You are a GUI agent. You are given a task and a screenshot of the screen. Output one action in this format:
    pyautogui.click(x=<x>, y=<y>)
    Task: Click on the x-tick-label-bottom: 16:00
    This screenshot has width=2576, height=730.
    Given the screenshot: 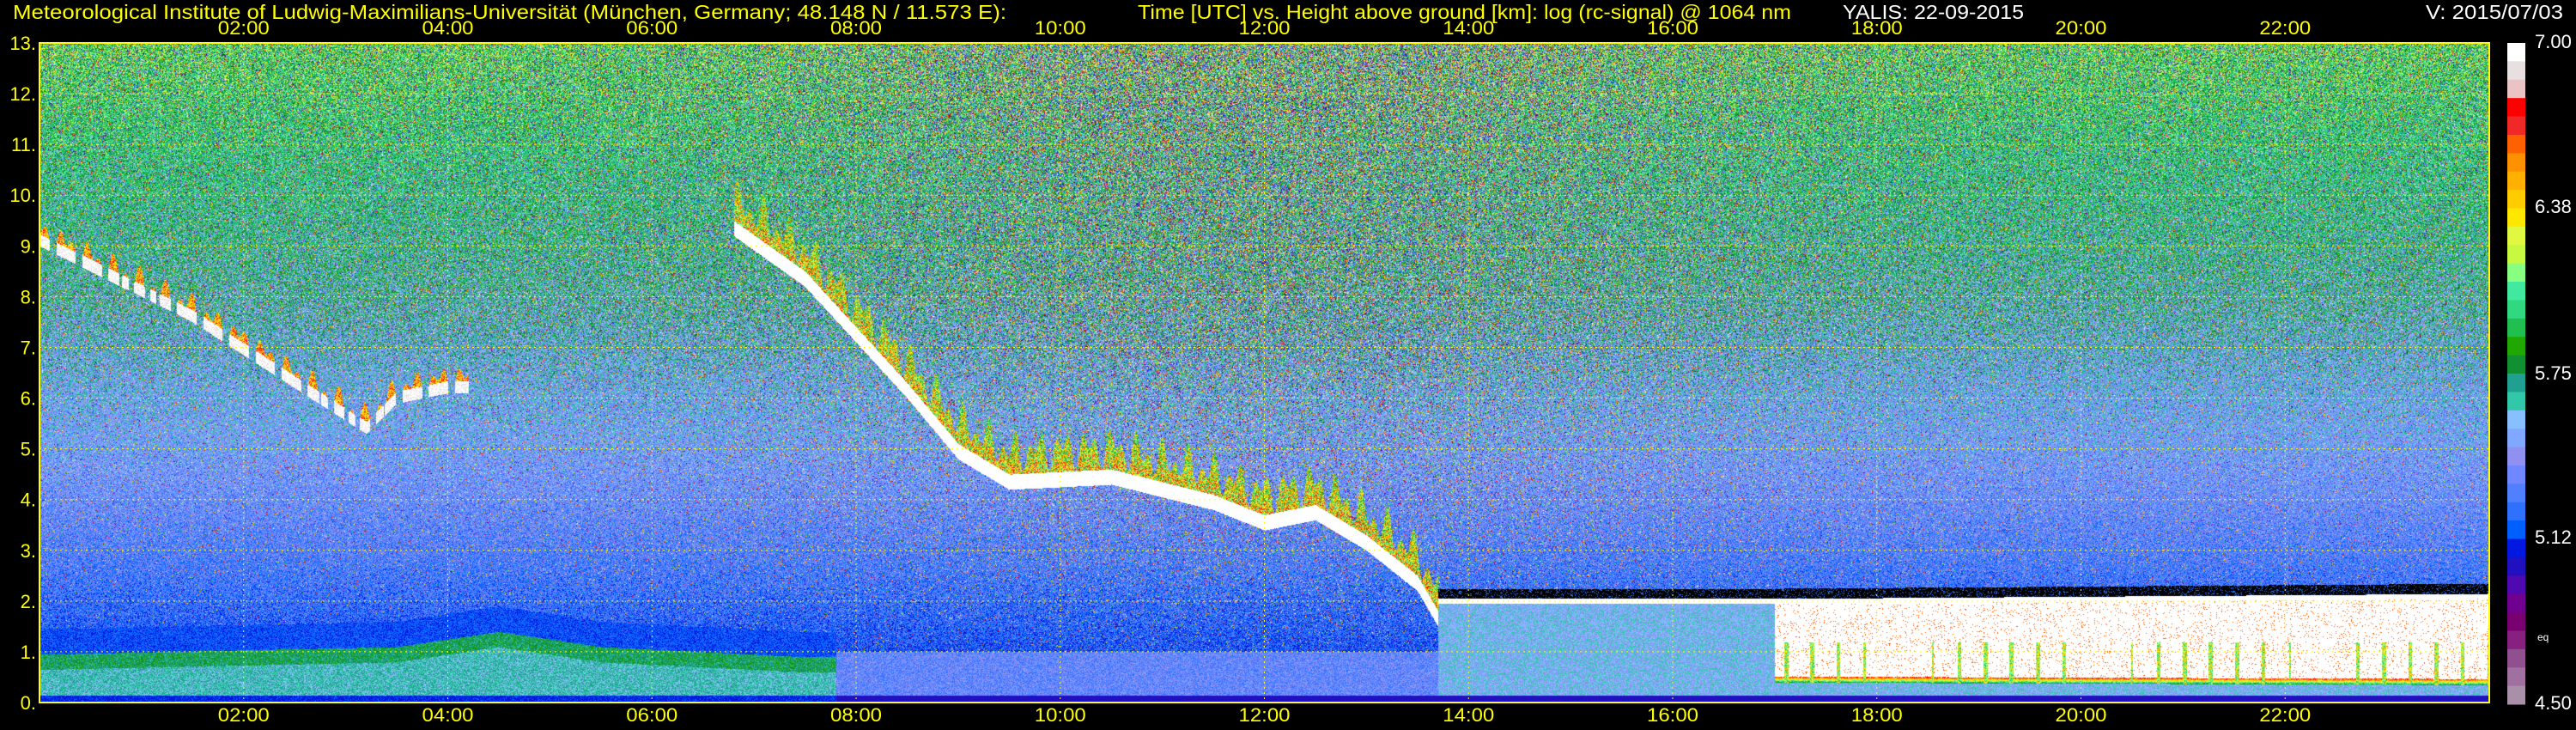 What is the action you would take?
    pyautogui.click(x=1672, y=715)
    